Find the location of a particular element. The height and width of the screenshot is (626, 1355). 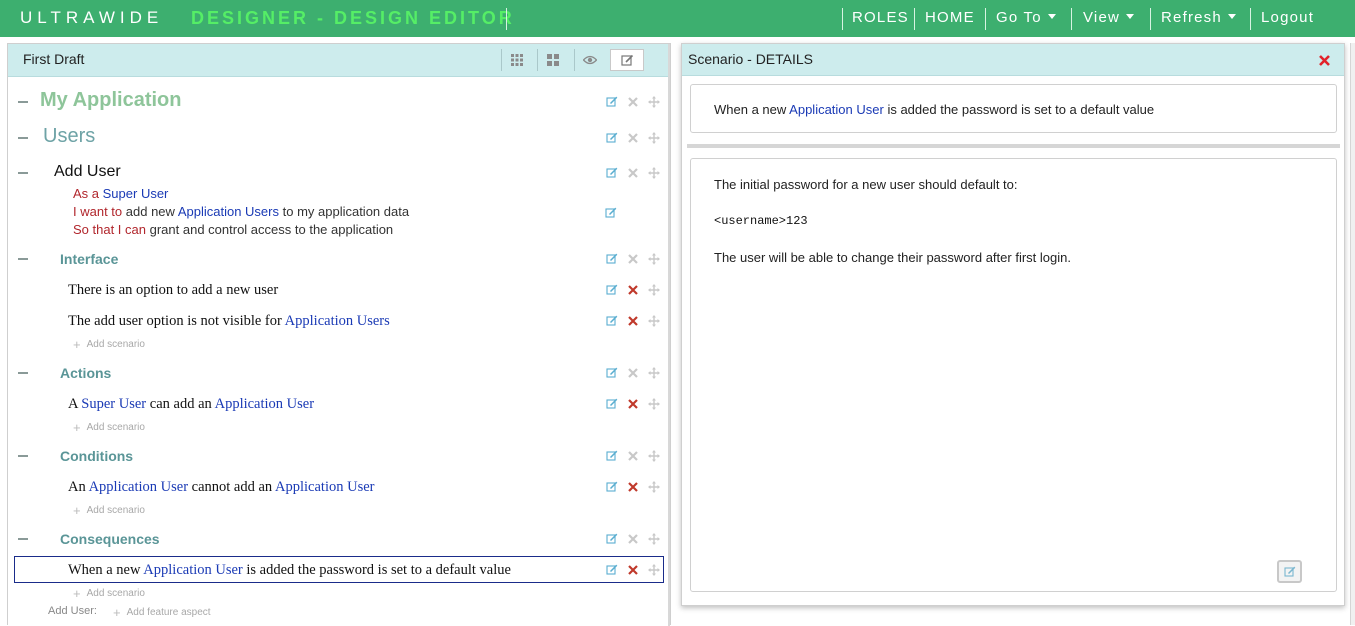

view-preview-button is located at coordinates (589, 60).